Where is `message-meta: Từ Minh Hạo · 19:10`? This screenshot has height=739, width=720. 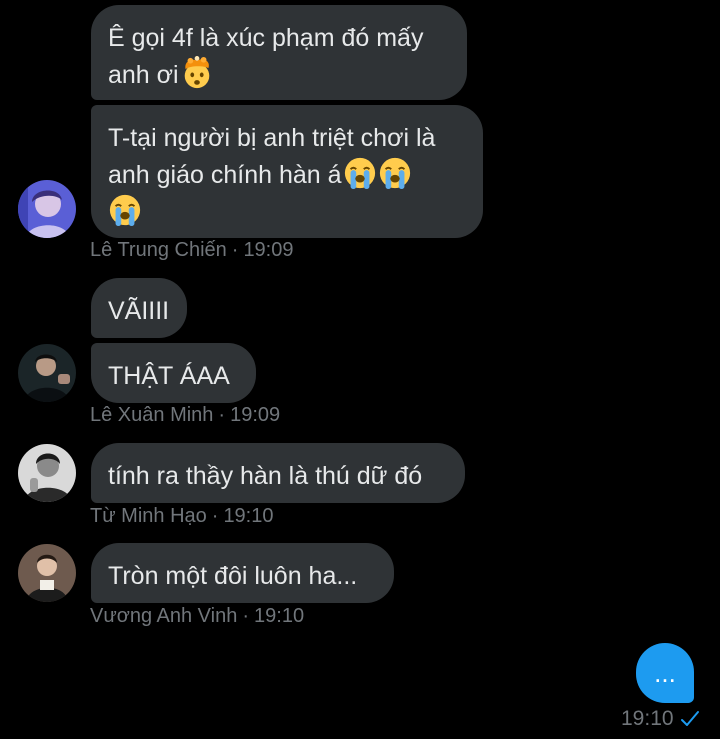 message-meta: Từ Minh Hạo · 19:10 is located at coordinates (182, 516).